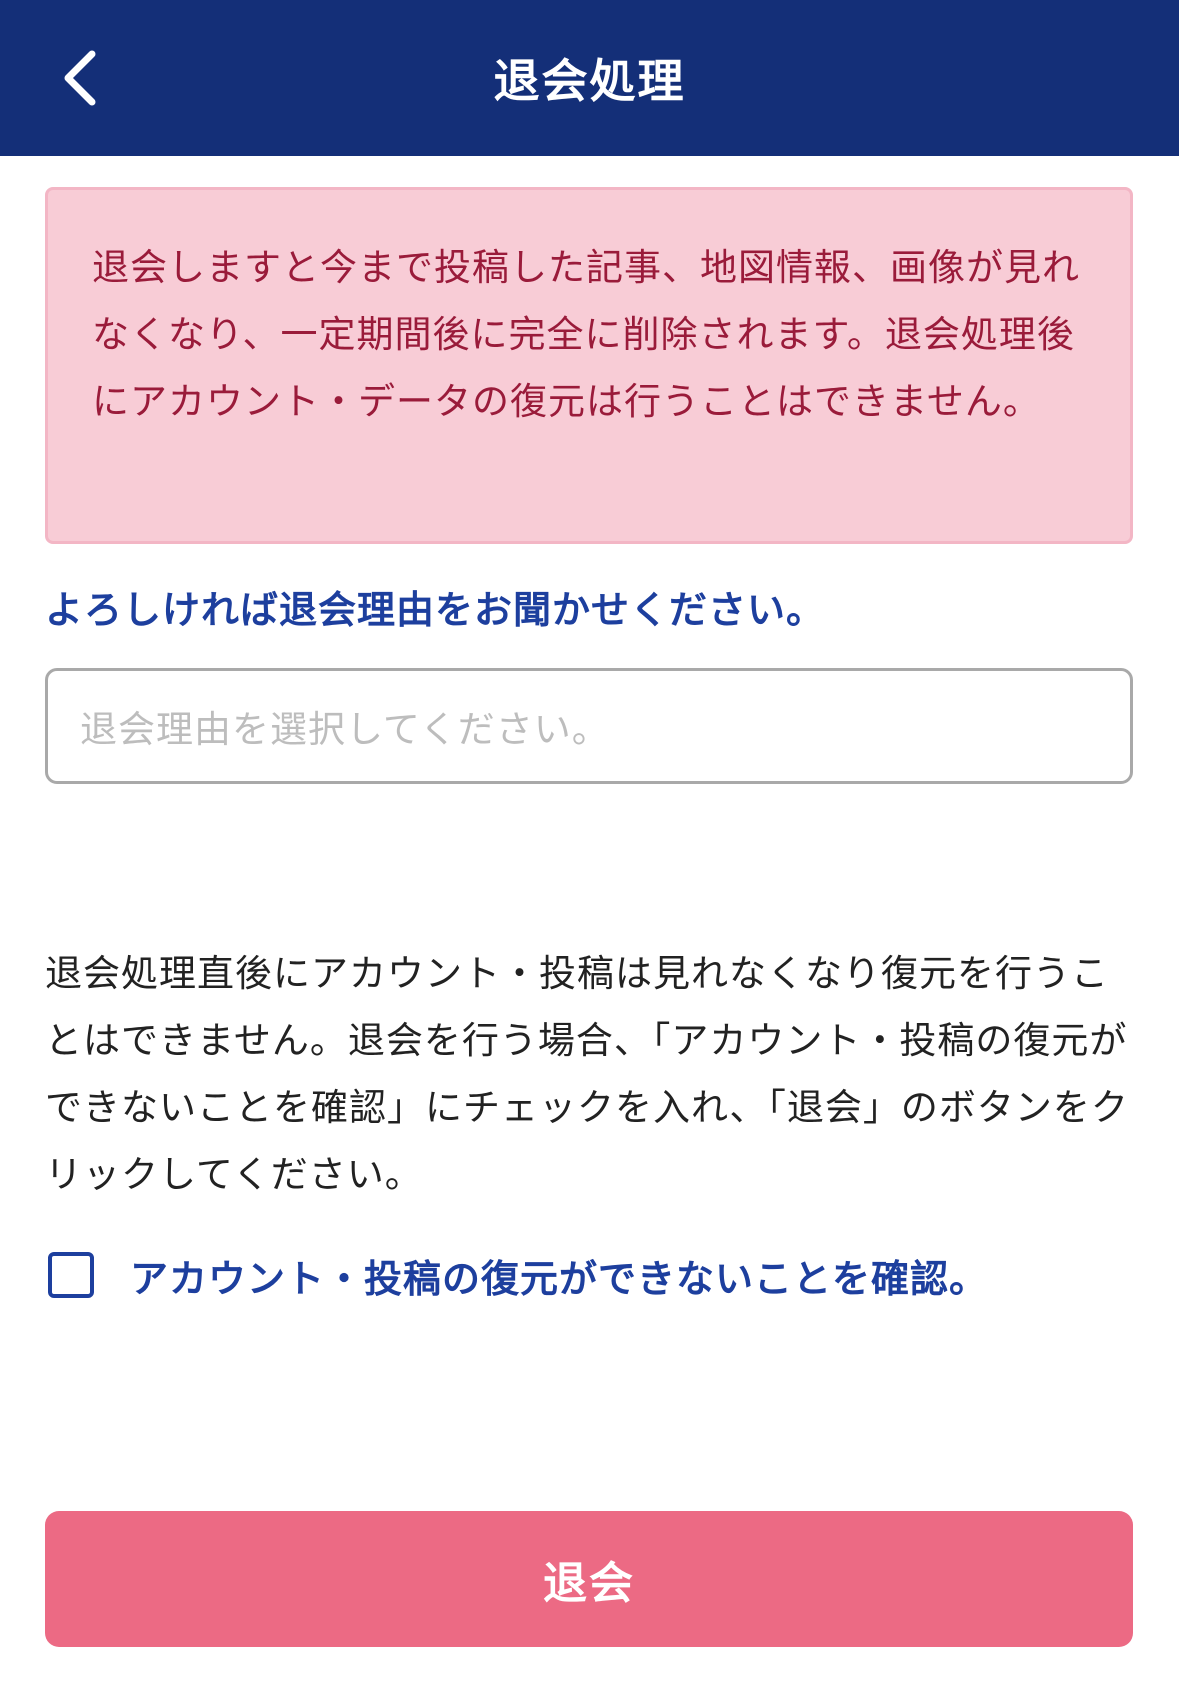  I want to click on chevron-left-icon, so click(80, 78).